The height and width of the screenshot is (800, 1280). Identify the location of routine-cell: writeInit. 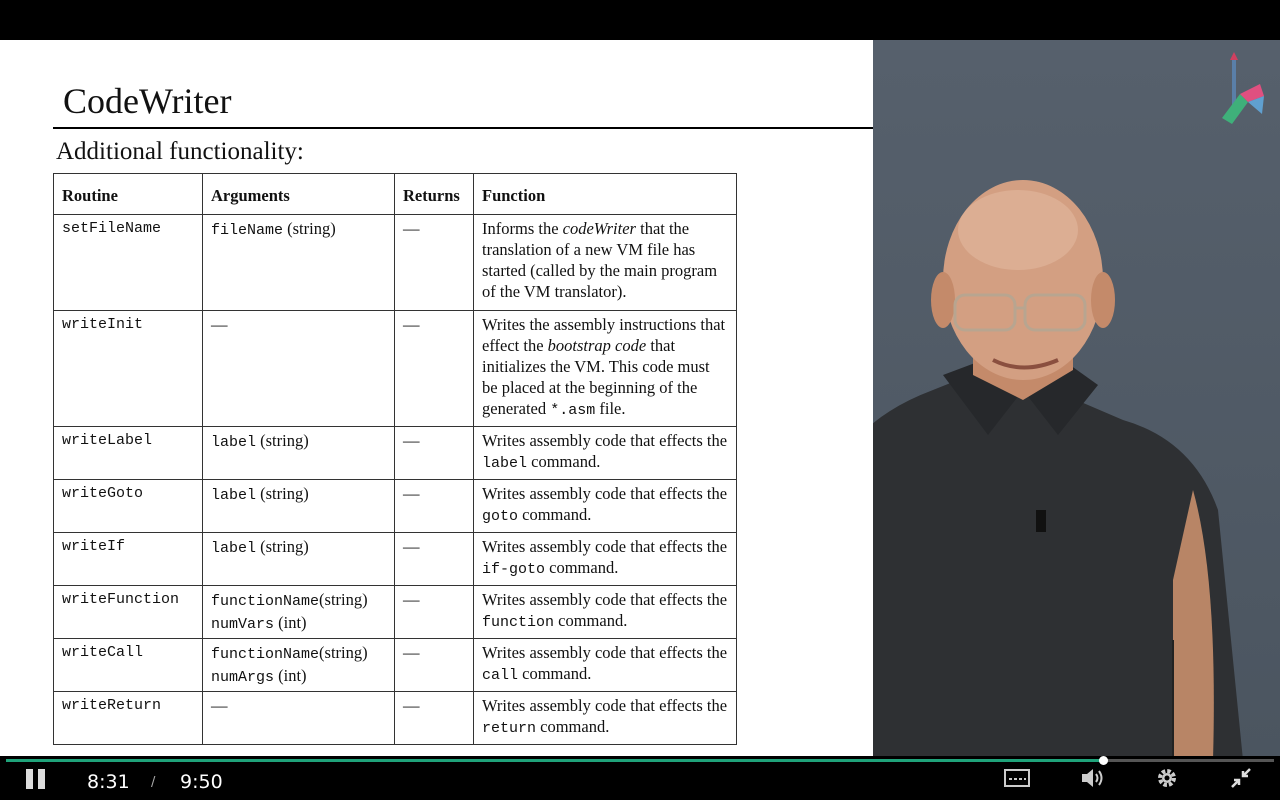
(128, 368).